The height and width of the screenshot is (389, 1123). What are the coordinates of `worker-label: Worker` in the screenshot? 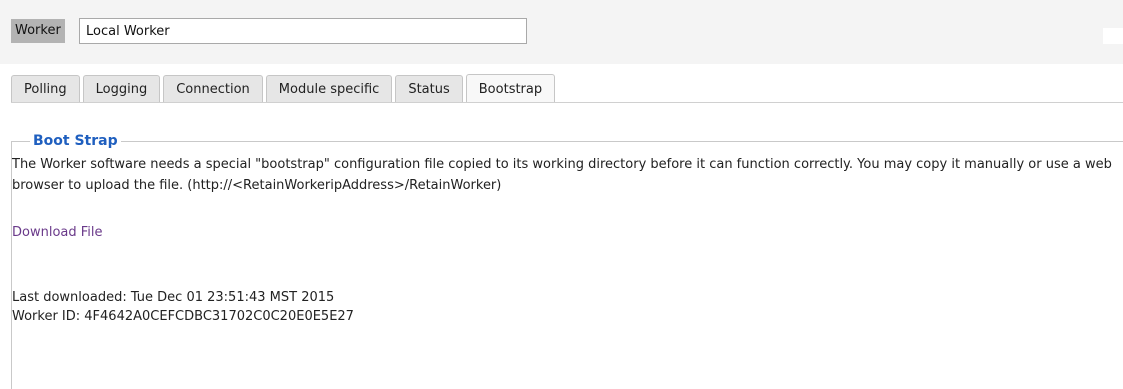 It's located at (38, 31).